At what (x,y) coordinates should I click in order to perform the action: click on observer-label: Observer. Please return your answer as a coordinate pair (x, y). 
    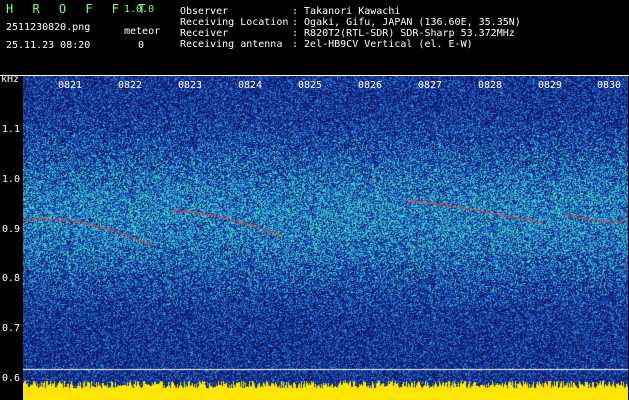
    Looking at the image, I should click on (204, 11).